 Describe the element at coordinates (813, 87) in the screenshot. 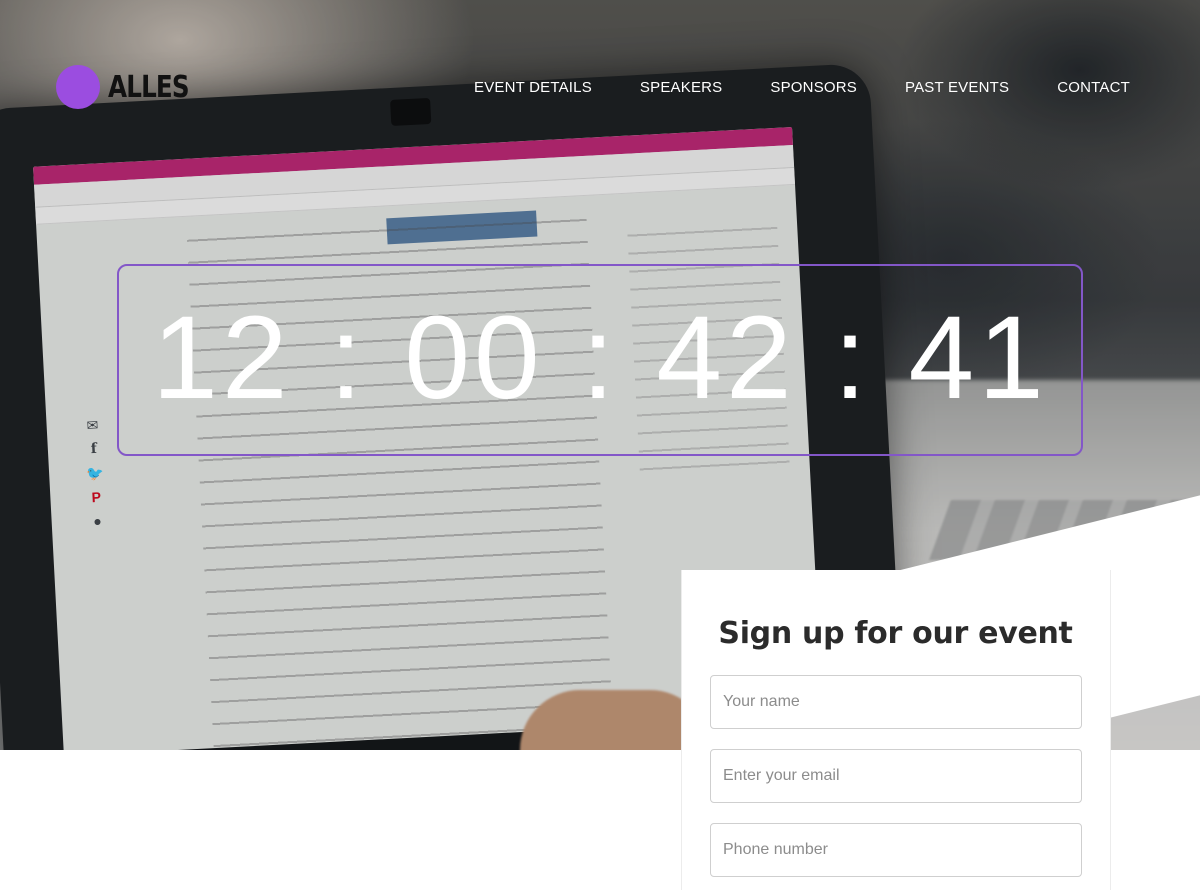

I see `nav-sponsors: SPONSORS` at that location.